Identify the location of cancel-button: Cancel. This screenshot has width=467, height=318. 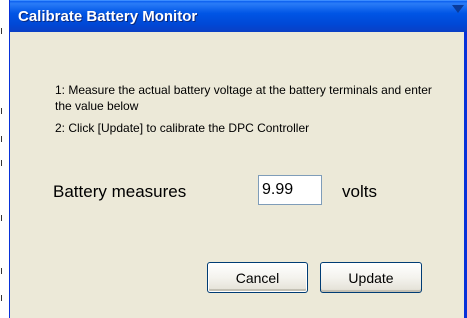
(257, 277).